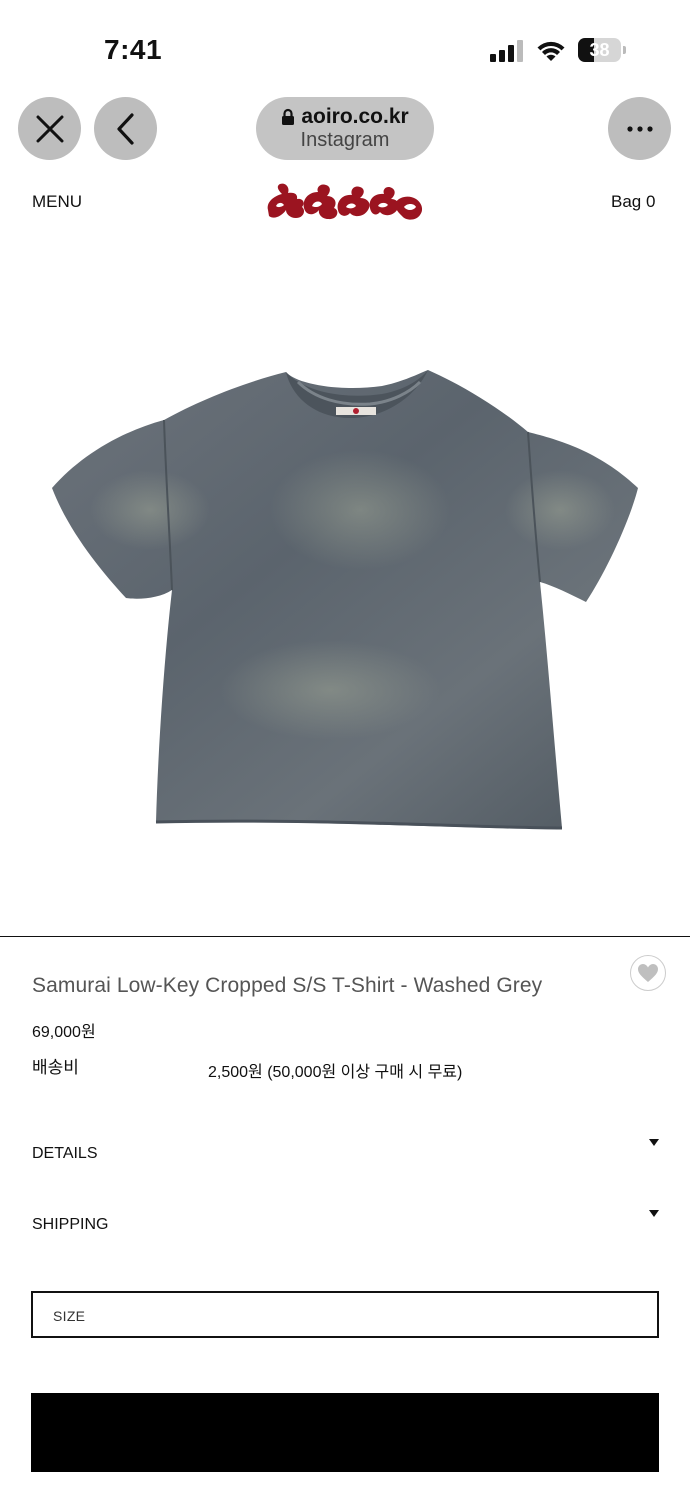 This screenshot has height=1500, width=690. Describe the element at coordinates (57, 202) in the screenshot. I see `menu-link: MENU` at that location.